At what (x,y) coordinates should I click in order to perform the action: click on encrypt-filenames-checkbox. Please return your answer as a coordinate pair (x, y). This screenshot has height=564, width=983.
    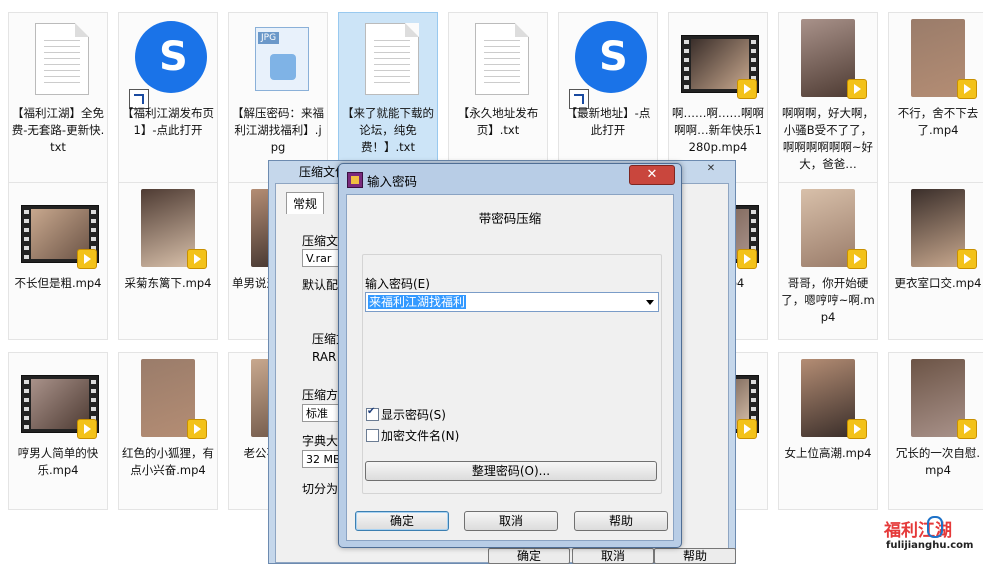
    Looking at the image, I should click on (372, 435).